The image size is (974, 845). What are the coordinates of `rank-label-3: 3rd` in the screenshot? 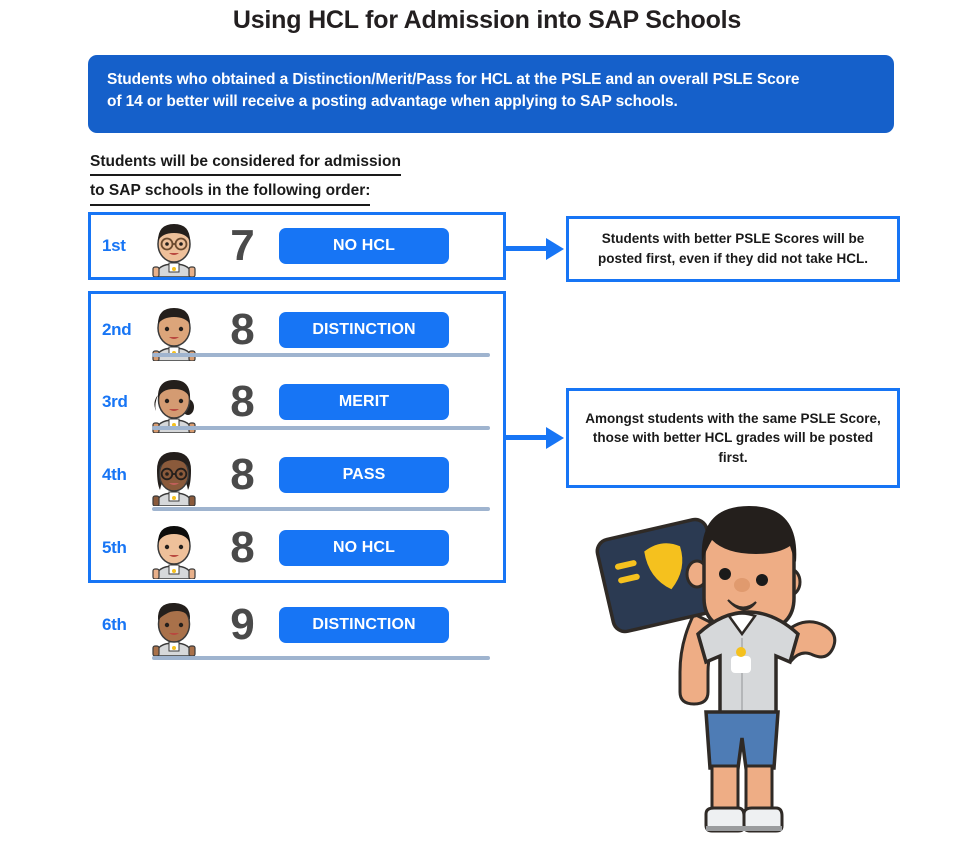 It's located at (115, 401).